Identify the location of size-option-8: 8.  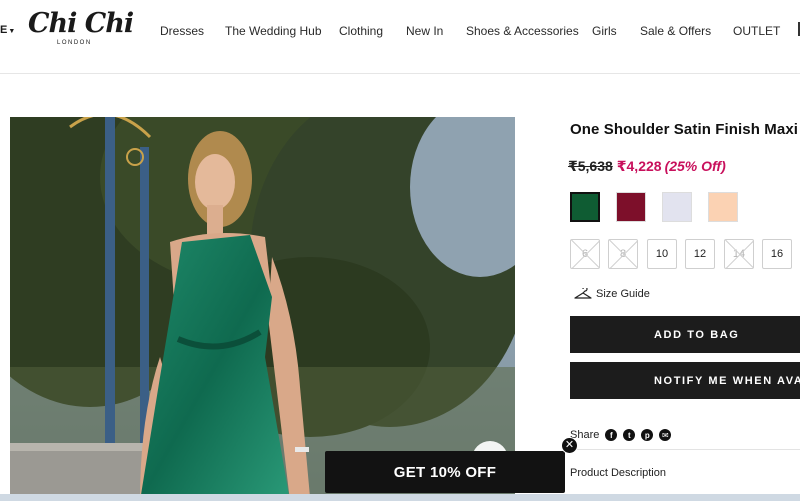
(623, 254).